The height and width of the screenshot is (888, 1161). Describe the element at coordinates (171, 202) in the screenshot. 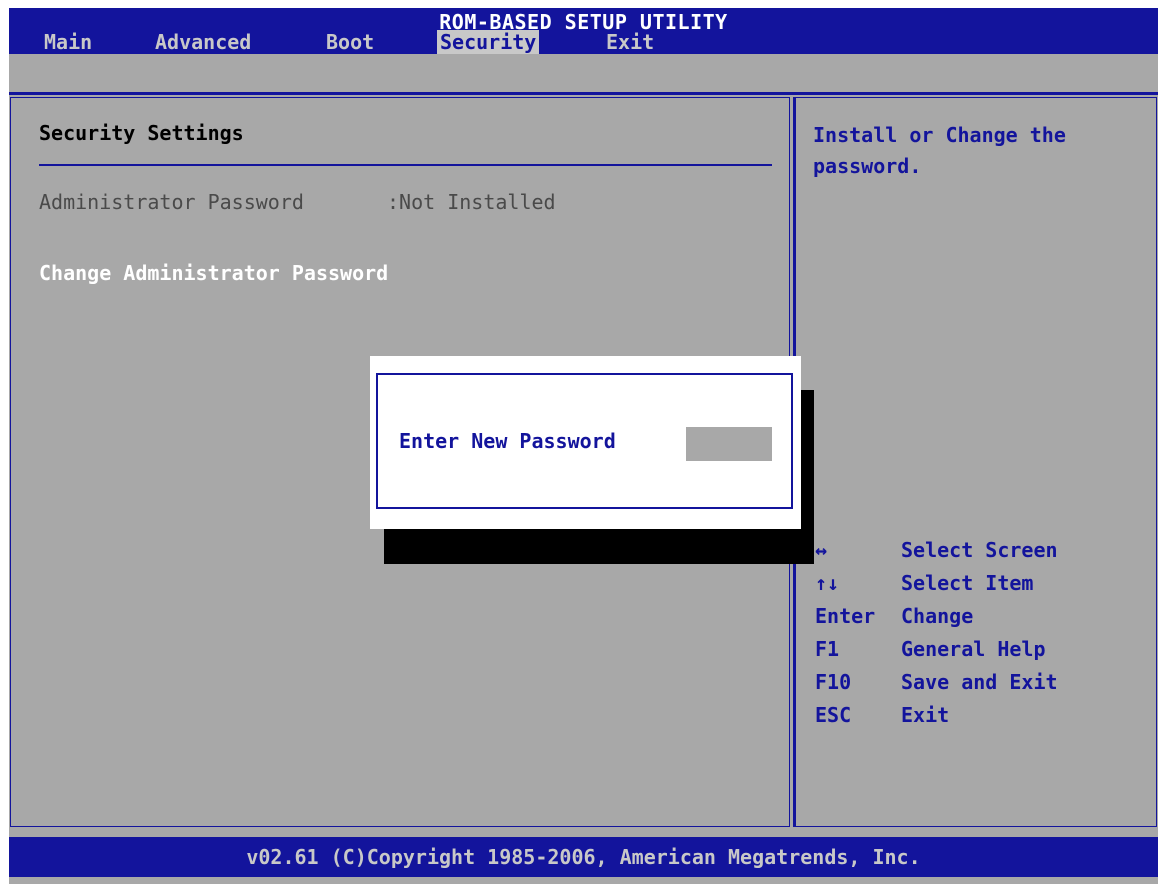

I see `admin-password-label: Administrator Password` at that location.